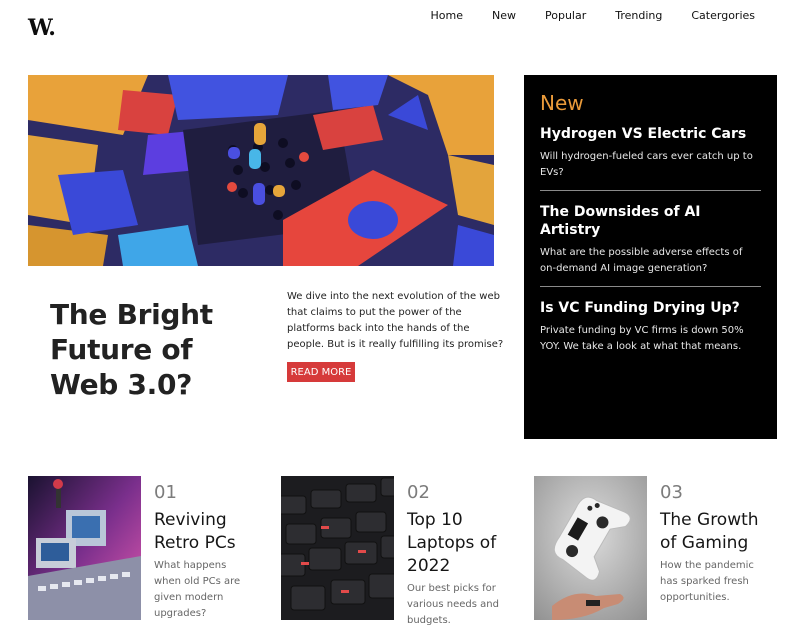  Describe the element at coordinates (337, 548) in the screenshot. I see `laptop-keyboard-image` at that location.